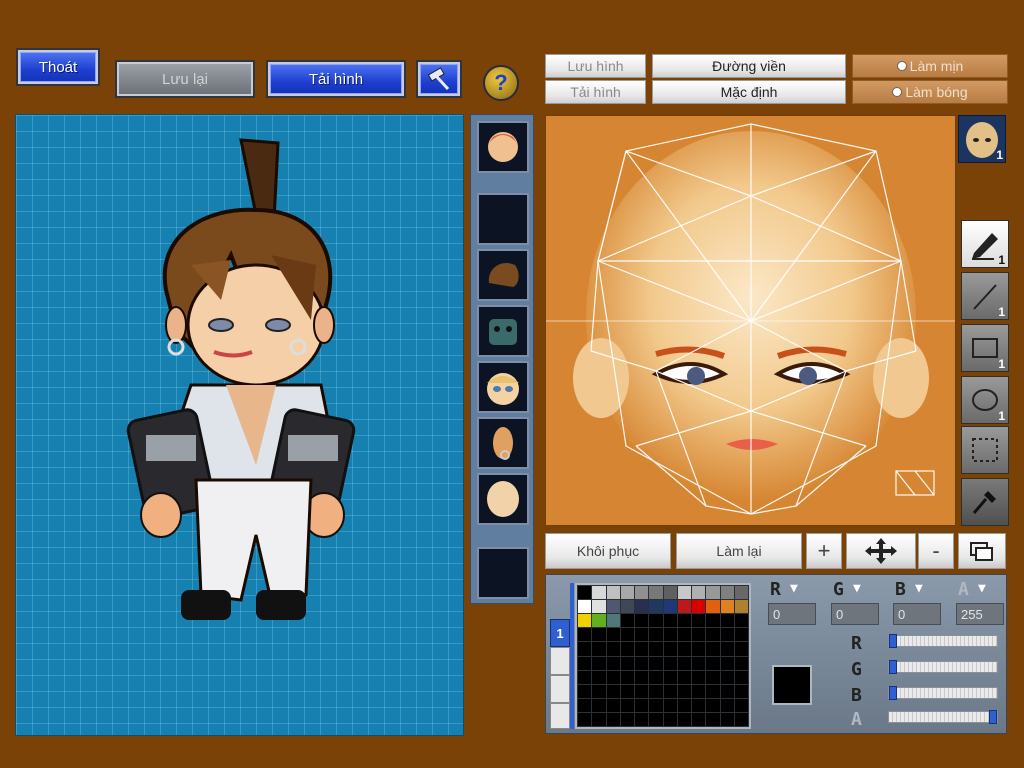  I want to click on a-dropdown-icon: ▼, so click(982, 588).